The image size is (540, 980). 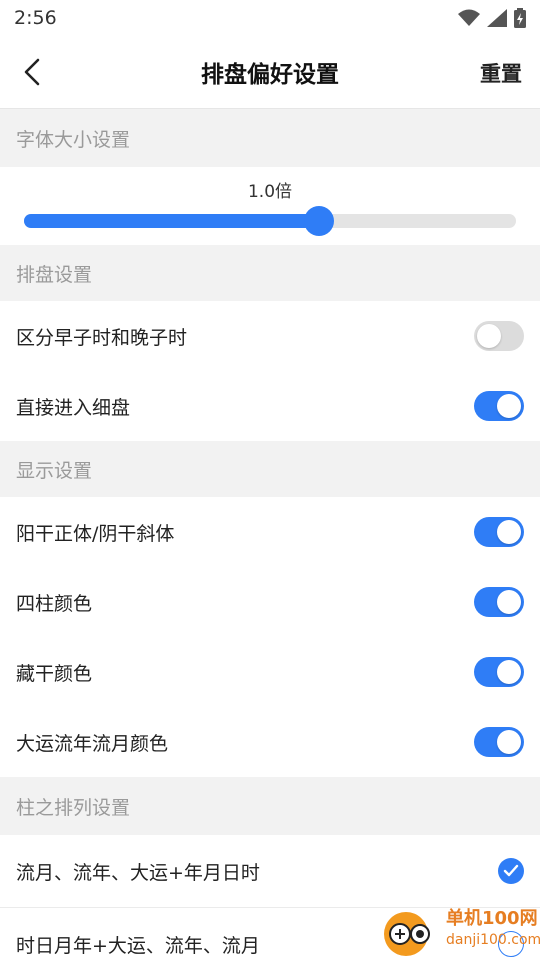 What do you see at coordinates (54, 673) in the screenshot?
I see `setting-label: 藏干颜色` at bounding box center [54, 673].